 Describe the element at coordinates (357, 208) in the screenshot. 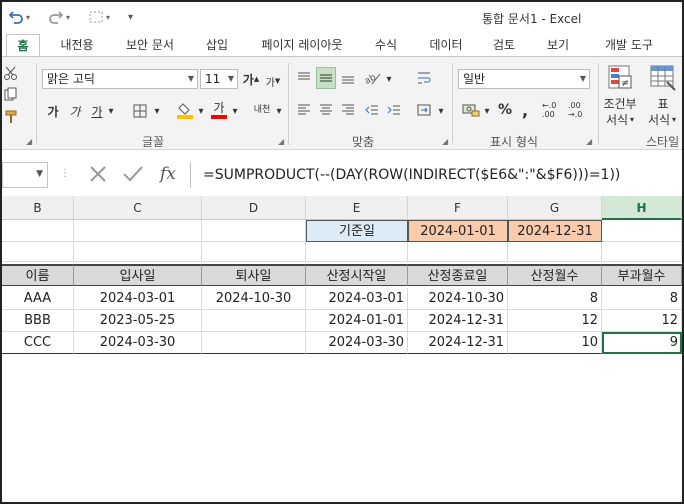

I see `column-header-e: E` at that location.